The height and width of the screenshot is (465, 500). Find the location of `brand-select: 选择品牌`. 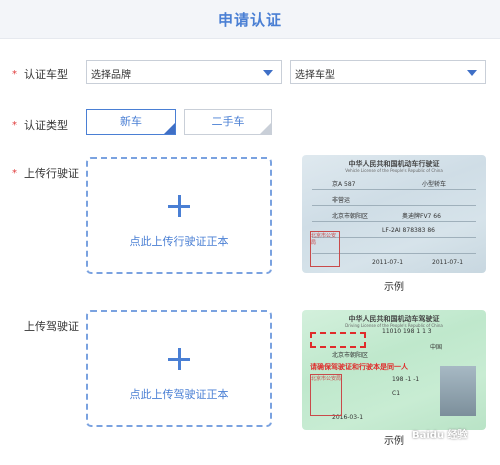

brand-select: 选择品牌 is located at coordinates (184, 72).